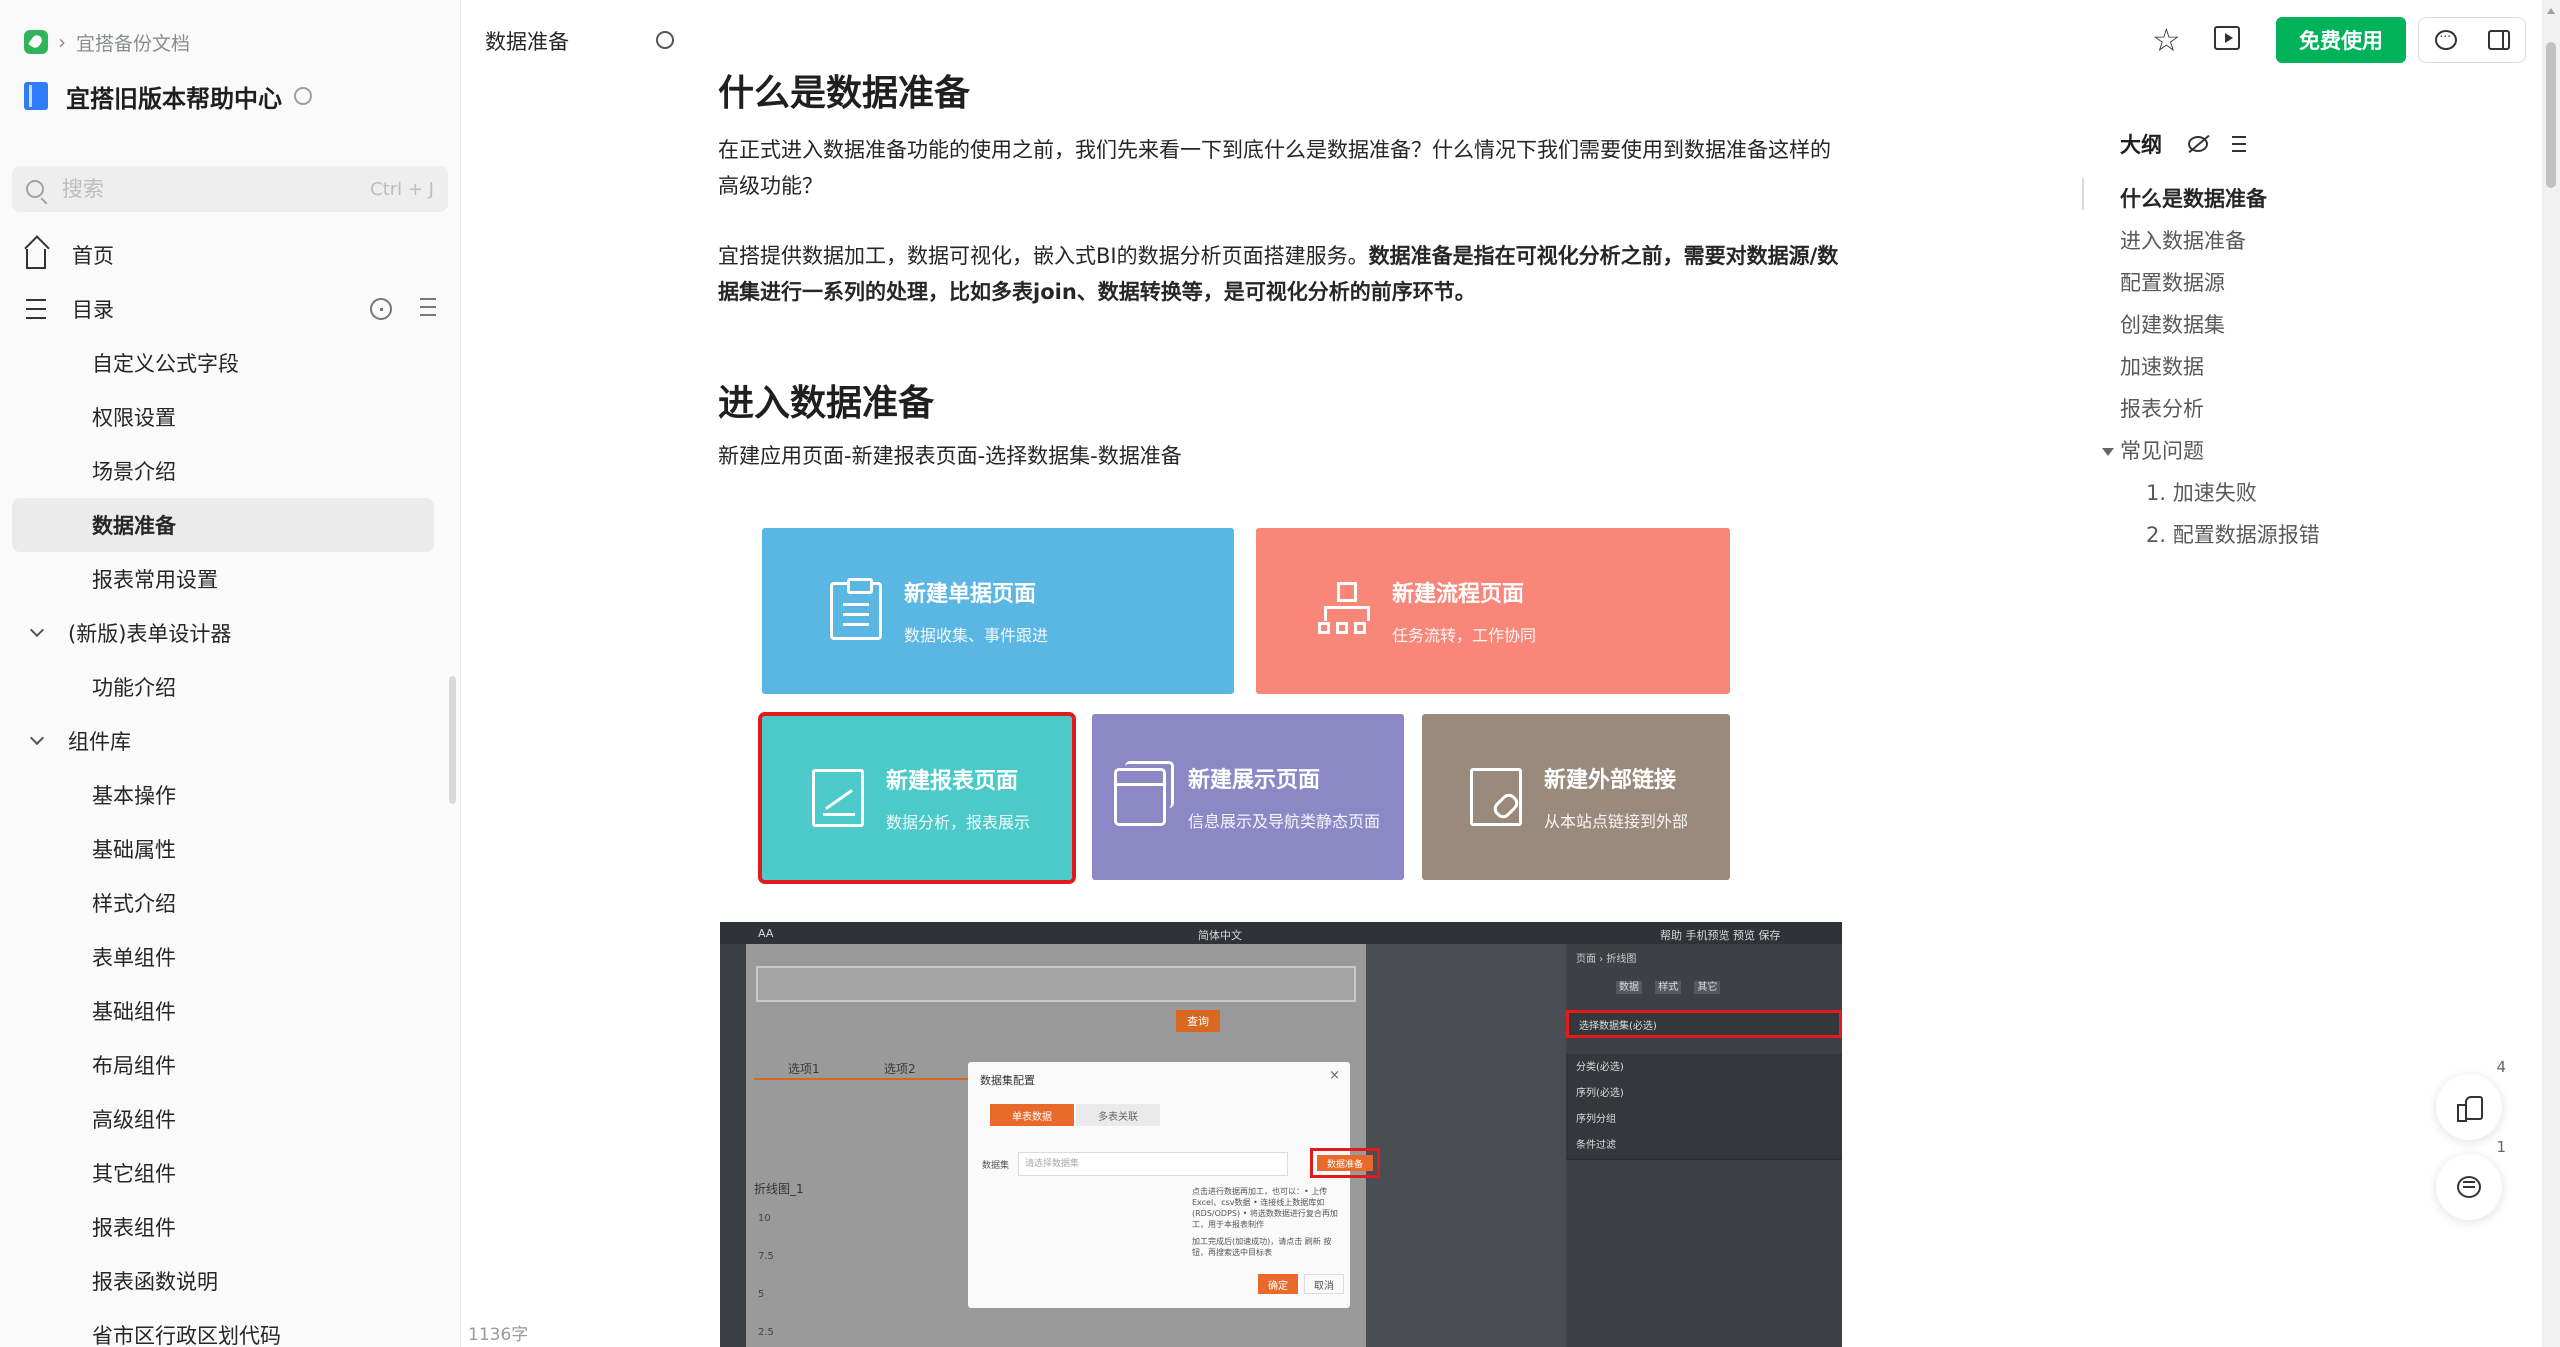 This screenshot has height=1347, width=2560. I want to click on outline-item: 报表分析, so click(2270, 409).